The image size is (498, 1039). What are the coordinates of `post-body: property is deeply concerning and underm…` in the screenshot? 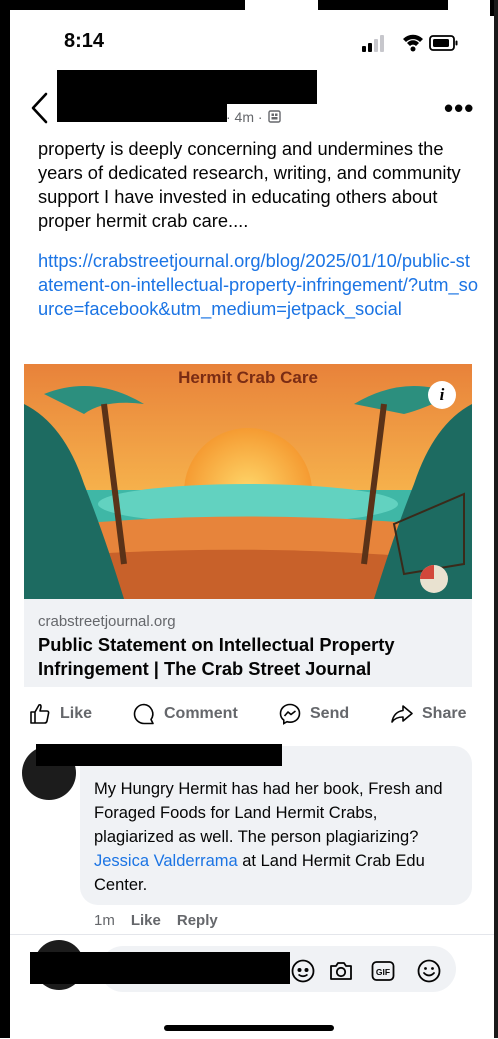 It's located at (249, 184).